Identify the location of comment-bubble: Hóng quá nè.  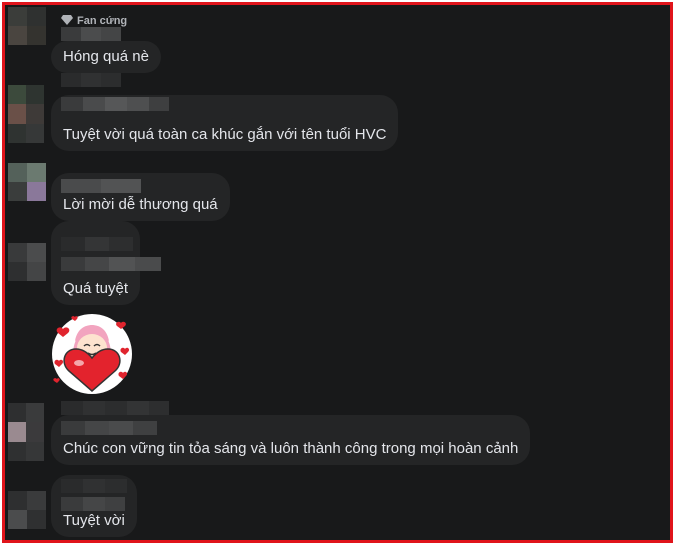
(106, 57).